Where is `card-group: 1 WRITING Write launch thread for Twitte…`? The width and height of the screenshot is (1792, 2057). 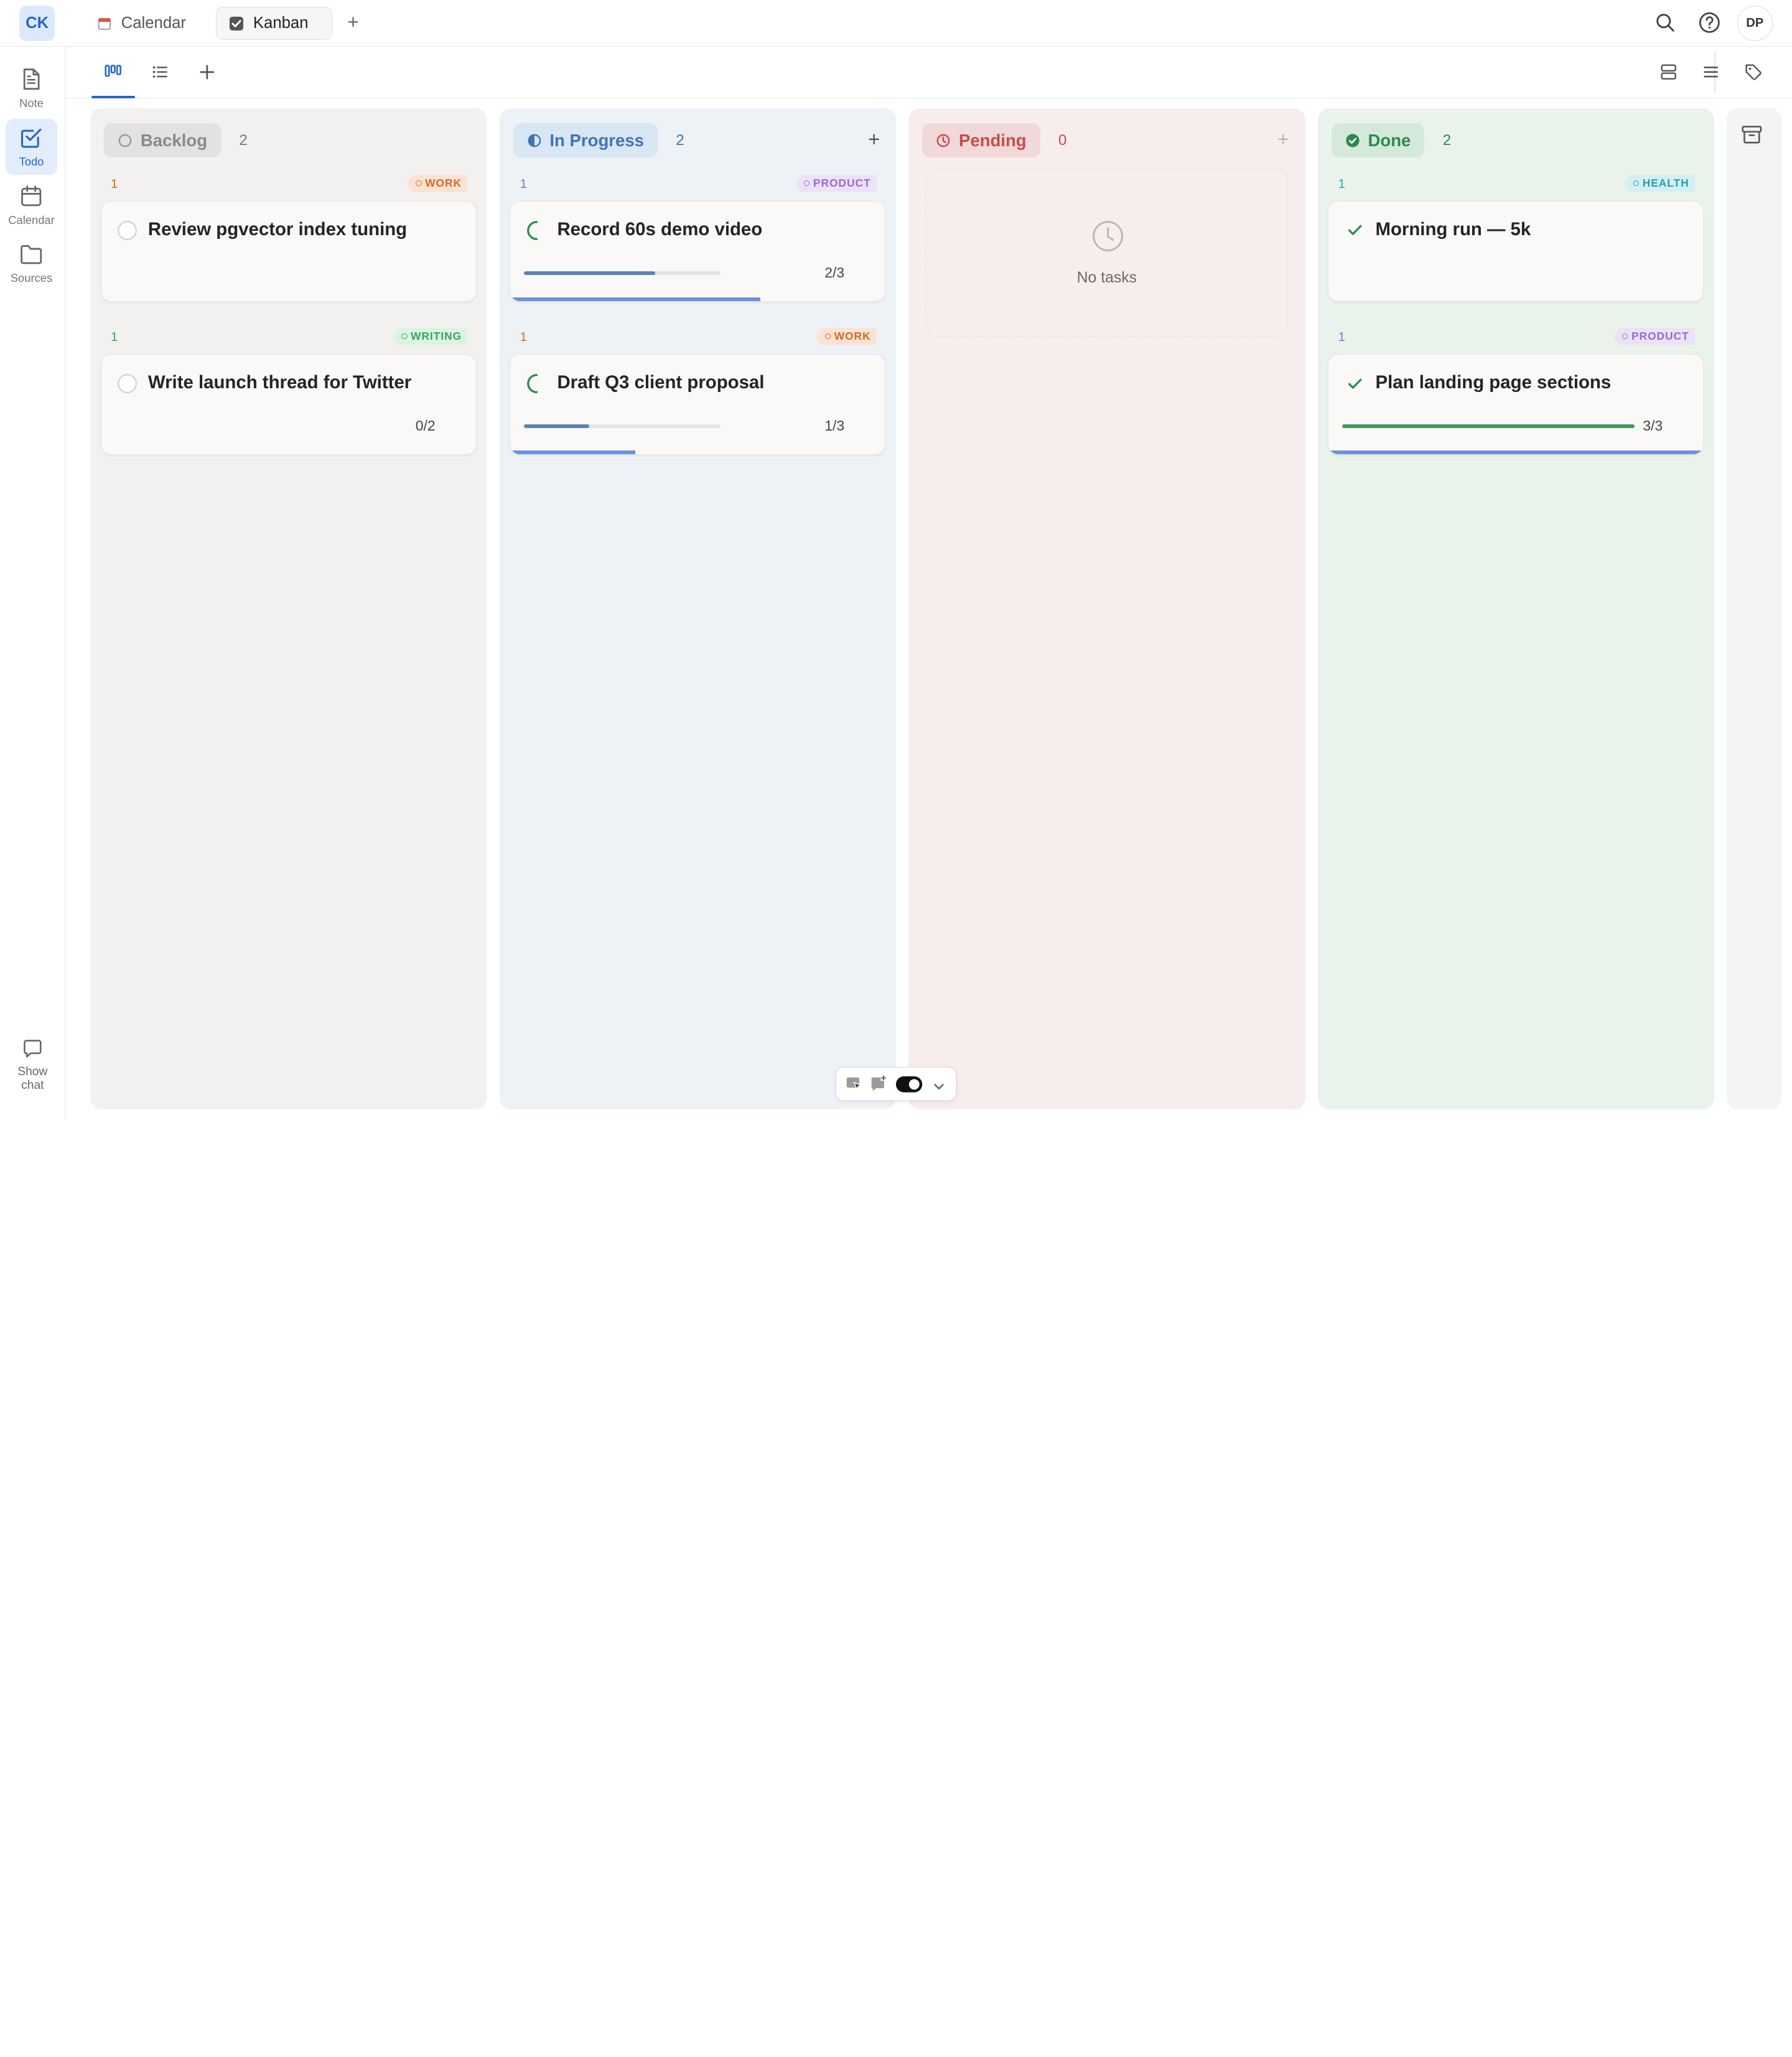 card-group: 1 WRITING Write launch thread for Twitte… is located at coordinates (288, 390).